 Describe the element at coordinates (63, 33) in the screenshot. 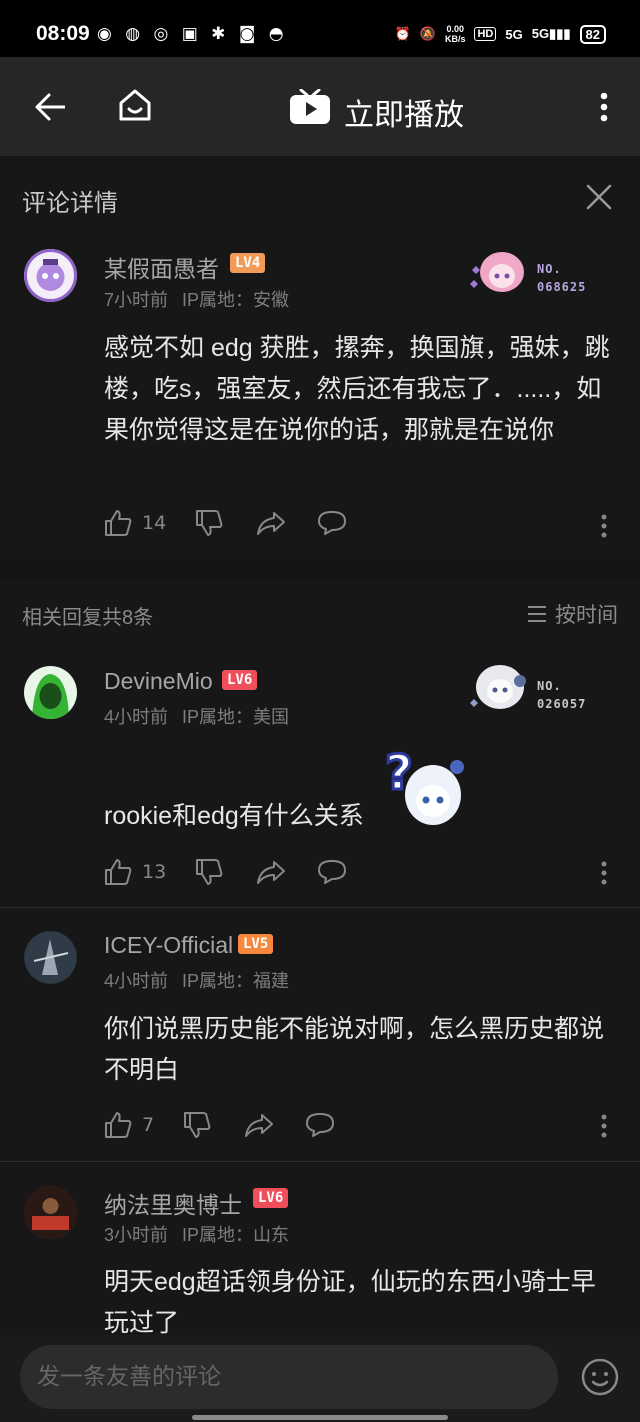

I see `status-time: 08:09` at that location.